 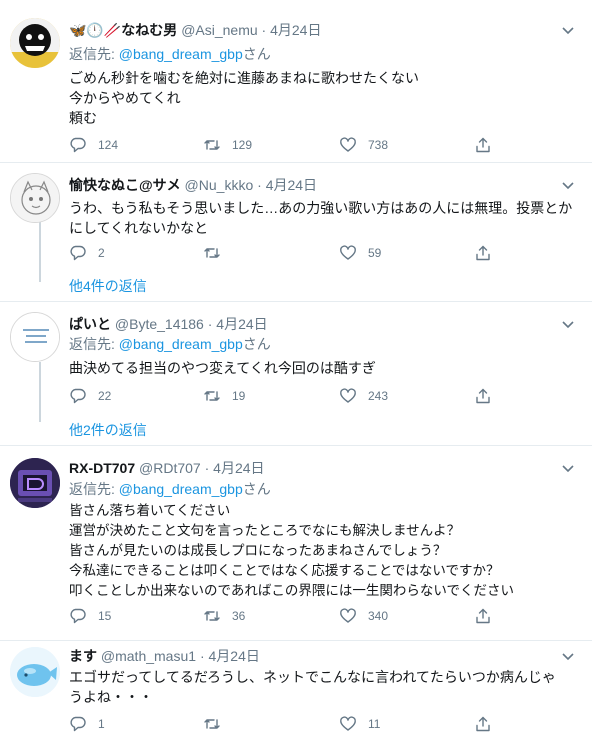 I want to click on like-button: 59, so click(x=360, y=253).